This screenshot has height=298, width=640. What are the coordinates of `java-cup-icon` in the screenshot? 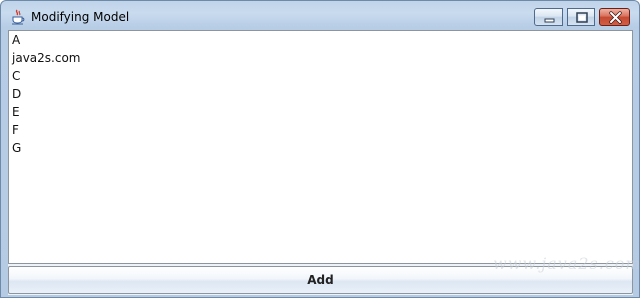 It's located at (18, 17).